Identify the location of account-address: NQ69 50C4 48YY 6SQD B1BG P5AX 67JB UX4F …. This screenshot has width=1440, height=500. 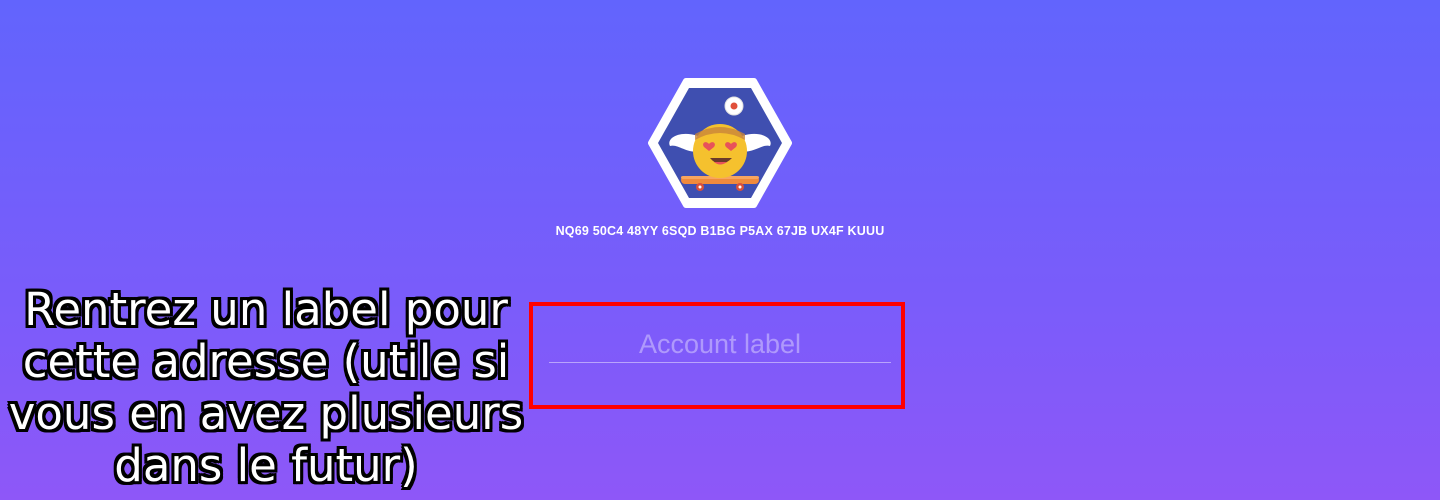
(720, 231).